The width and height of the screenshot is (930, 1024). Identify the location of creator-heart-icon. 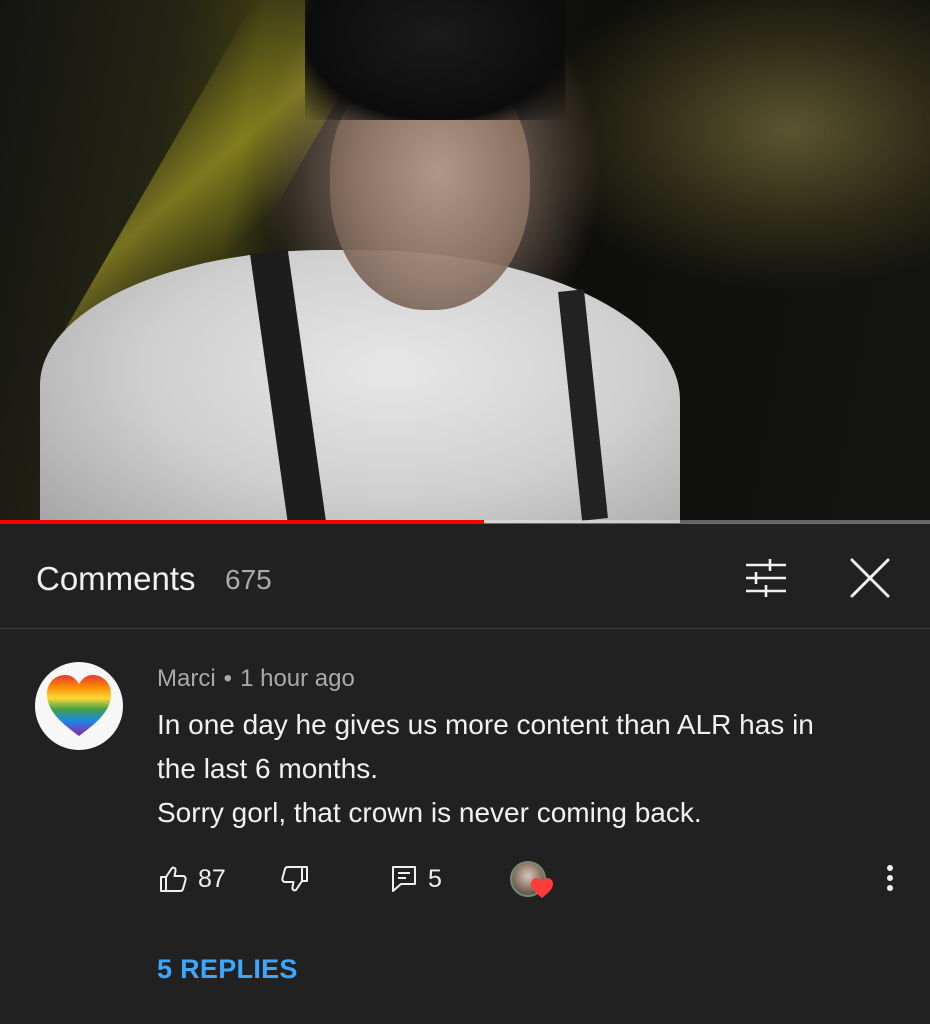
(542, 888).